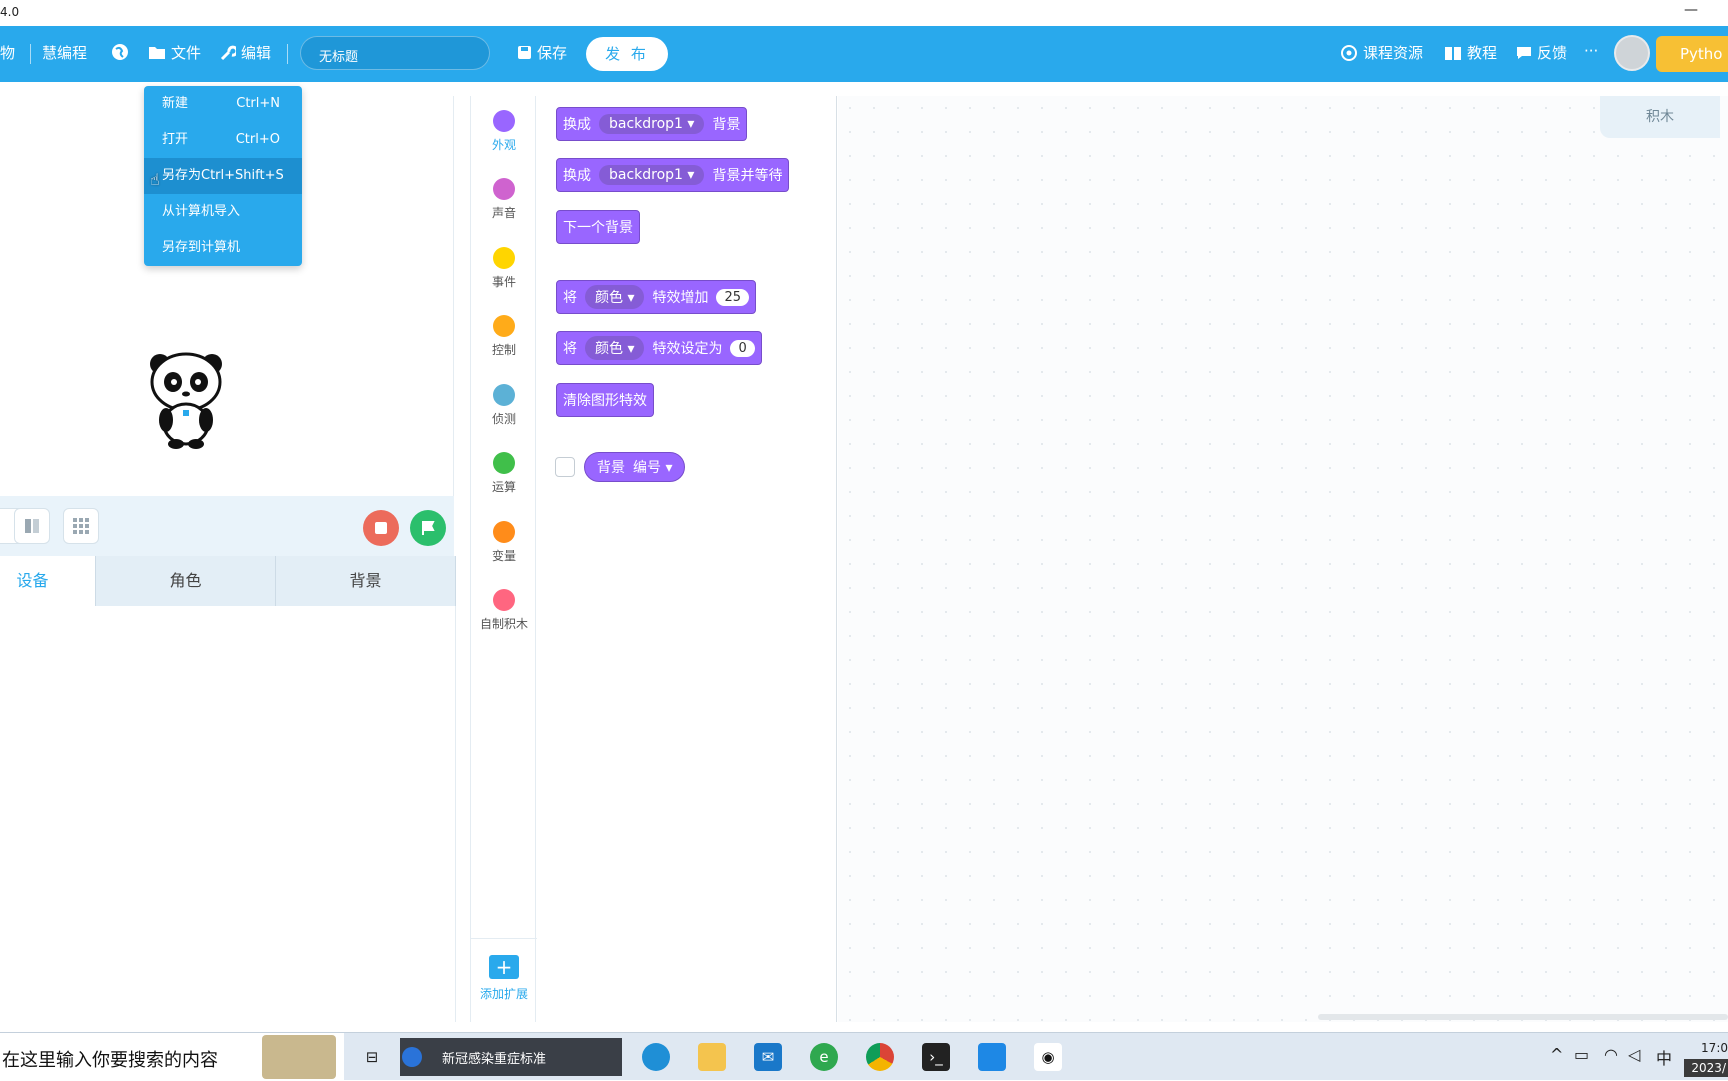 The image size is (1728, 1081). I want to click on menu-item-label: 打开, so click(175, 139).